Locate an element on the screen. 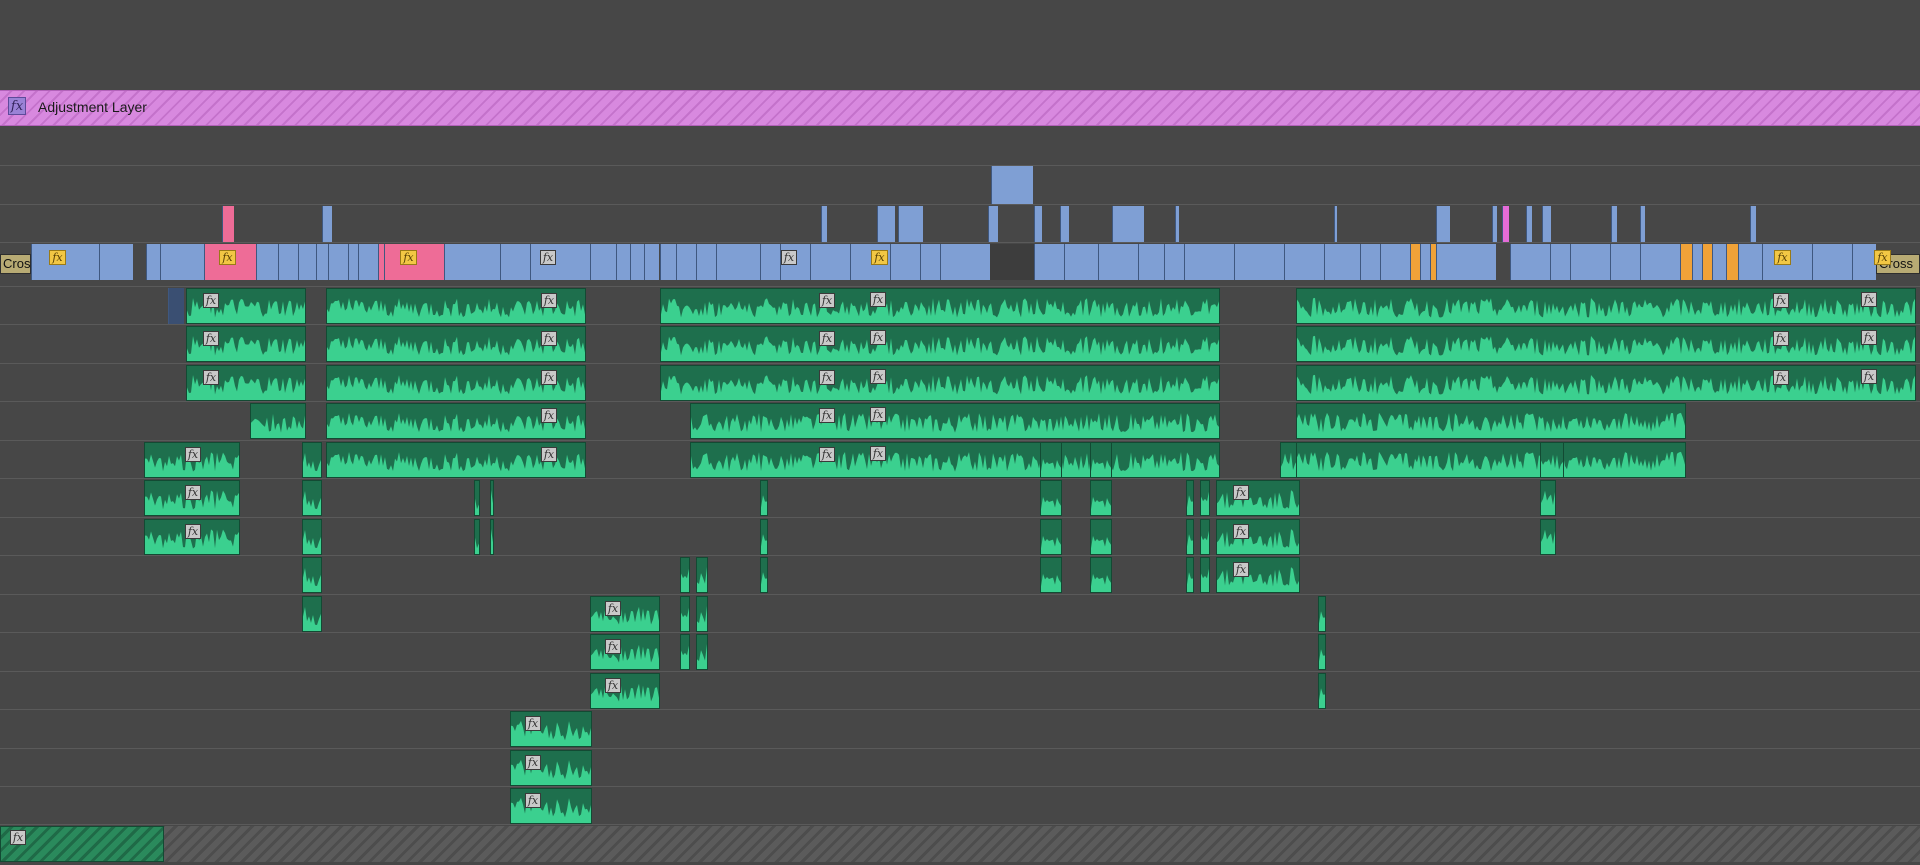 The width and height of the screenshot is (1920, 865). nested-sequence-clip: fx is located at coordinates (82, 844).